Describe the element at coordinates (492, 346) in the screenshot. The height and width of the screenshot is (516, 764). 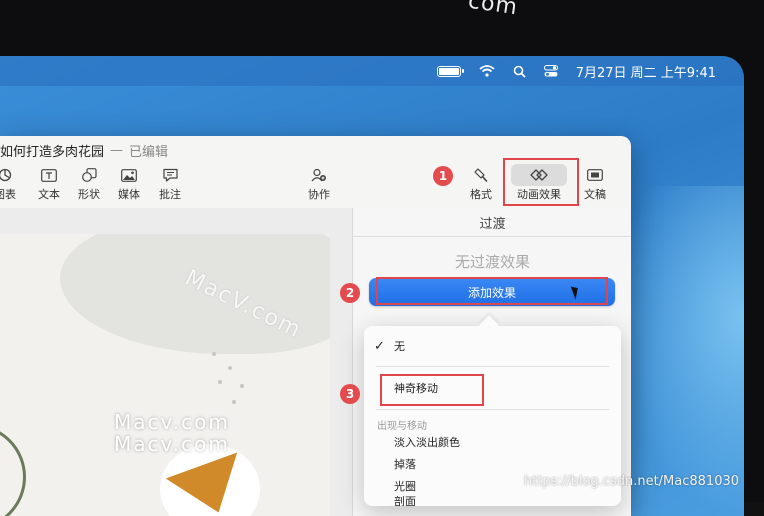
I see `menu-item-none: ✓ 无` at that location.